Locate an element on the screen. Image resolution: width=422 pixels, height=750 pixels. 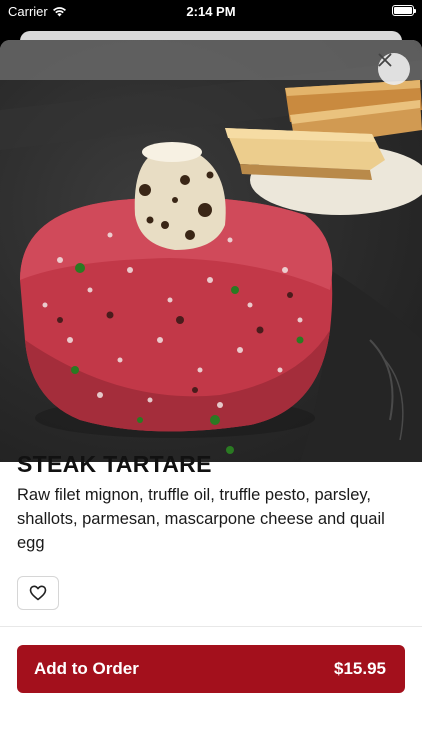
favorite-button is located at coordinates (38, 593).